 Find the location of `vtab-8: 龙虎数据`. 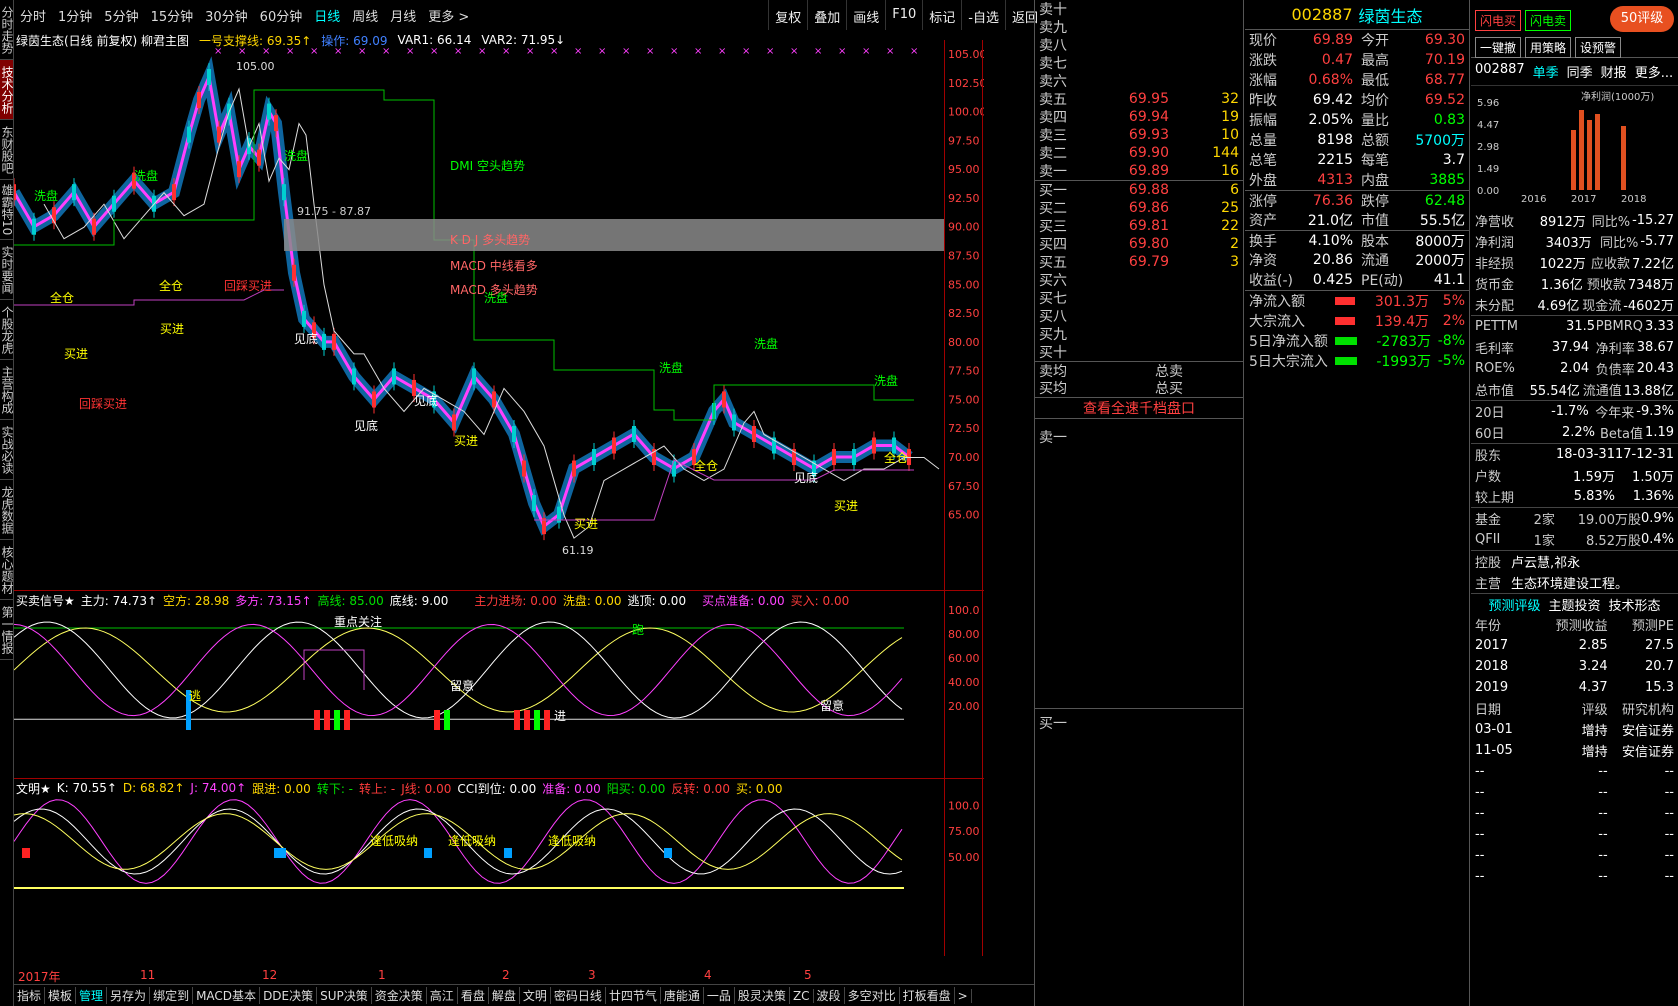

vtab-8: 龙虎数据 is located at coordinates (6, 510).